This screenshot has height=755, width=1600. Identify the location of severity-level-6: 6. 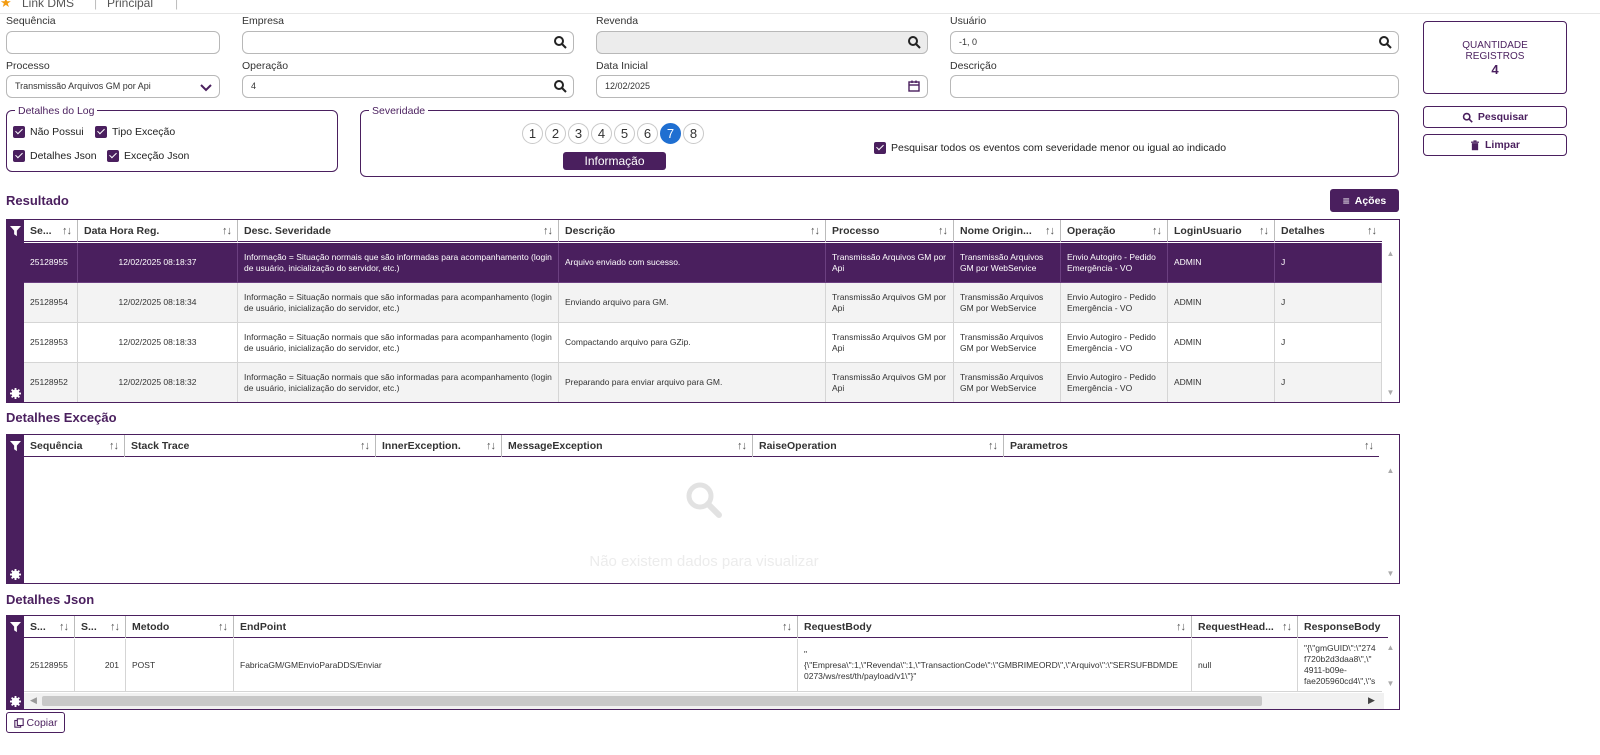
(647, 133).